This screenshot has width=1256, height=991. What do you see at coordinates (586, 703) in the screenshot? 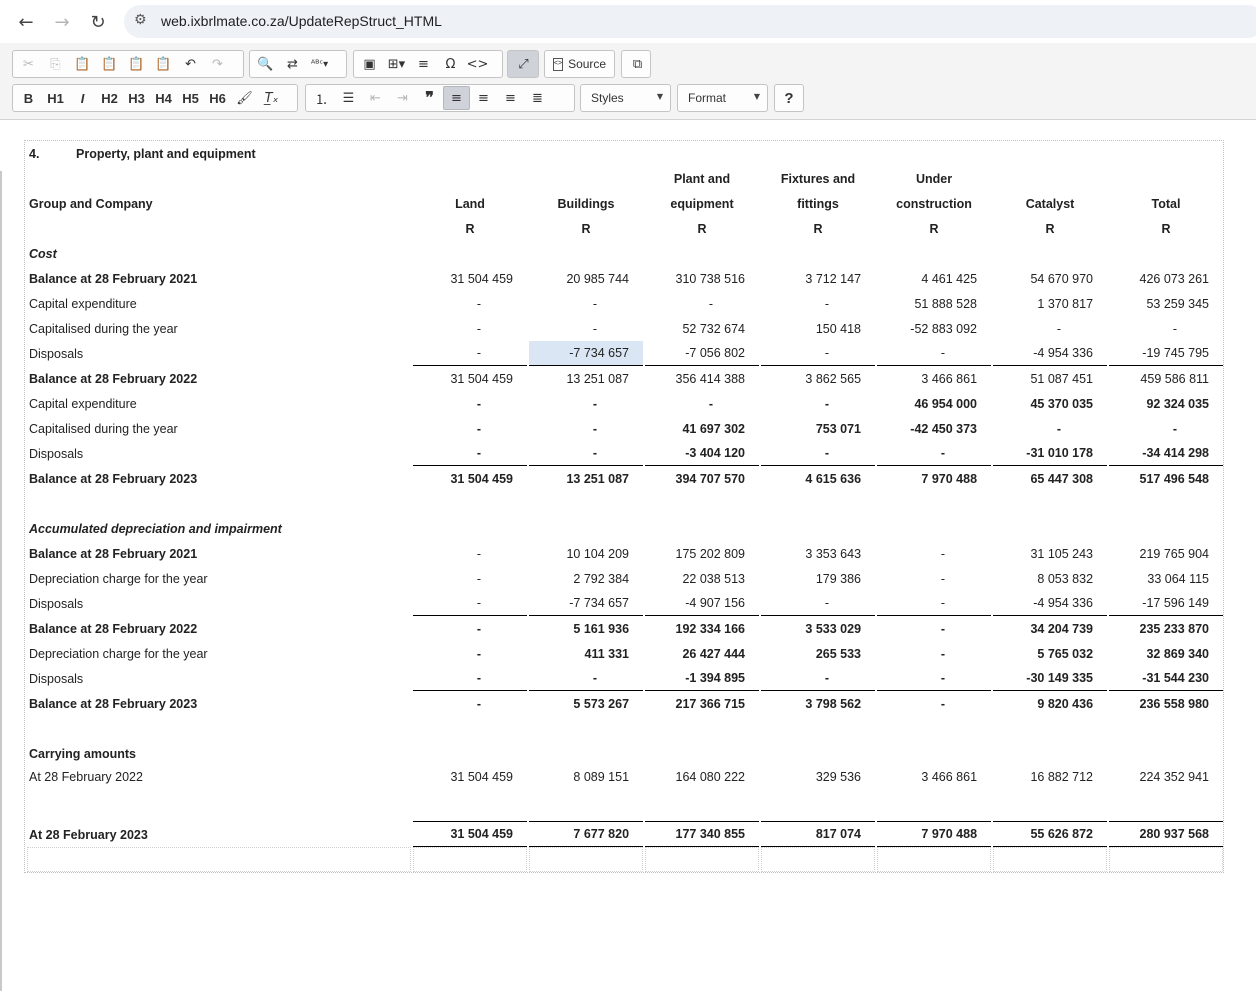
I see `value-cell: 5 573 267` at bounding box center [586, 703].